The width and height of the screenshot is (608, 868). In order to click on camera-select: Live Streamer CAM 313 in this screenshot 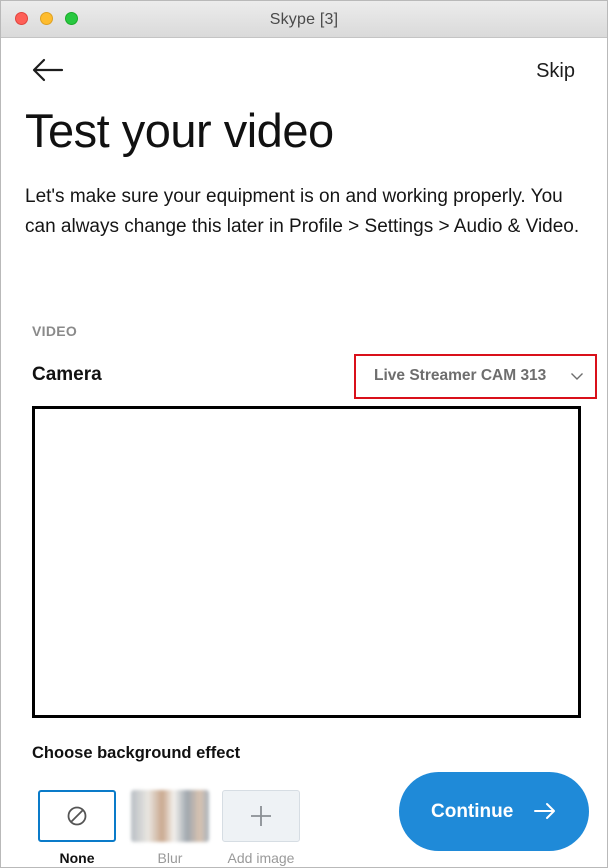, I will do `click(475, 376)`.